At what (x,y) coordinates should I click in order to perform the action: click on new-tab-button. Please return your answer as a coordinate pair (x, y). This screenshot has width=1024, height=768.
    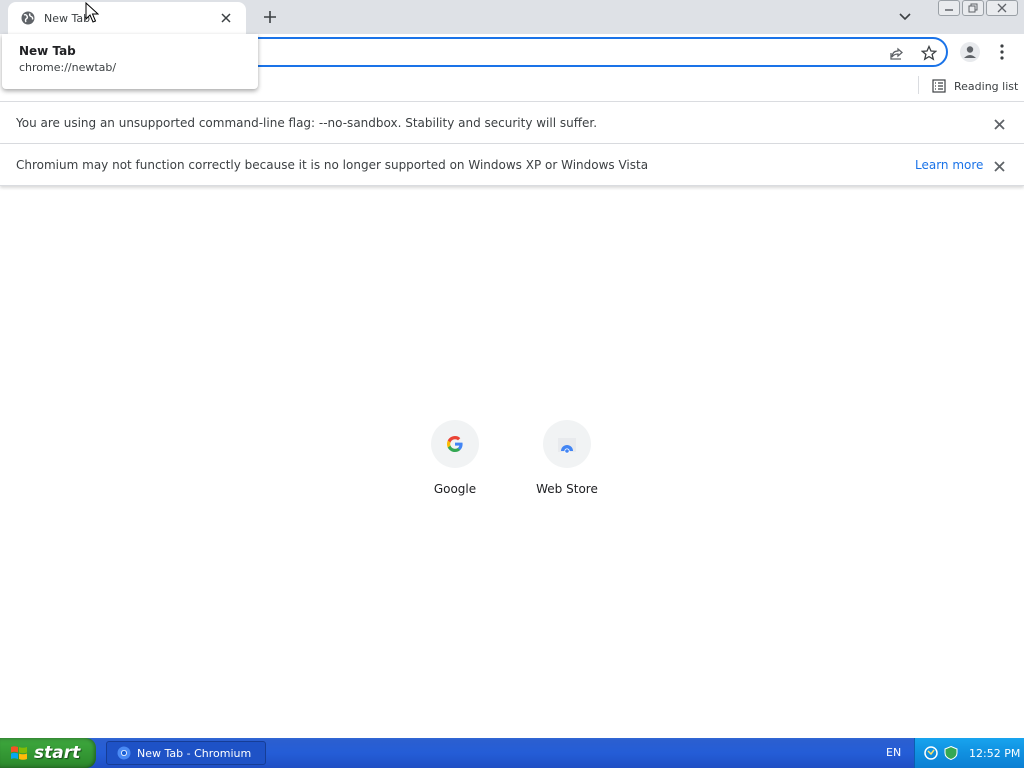
    Looking at the image, I should click on (270, 17).